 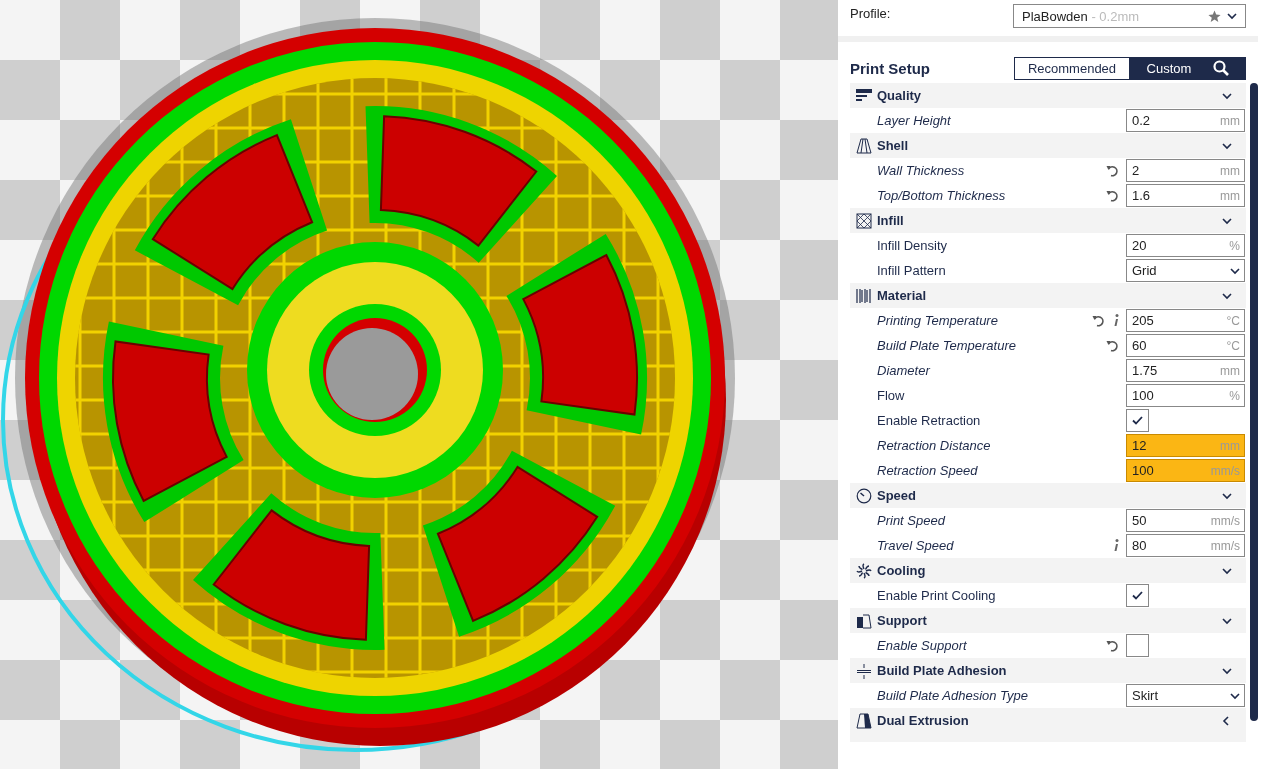 I want to click on number-field: 12 mm, so click(x=1185, y=445).